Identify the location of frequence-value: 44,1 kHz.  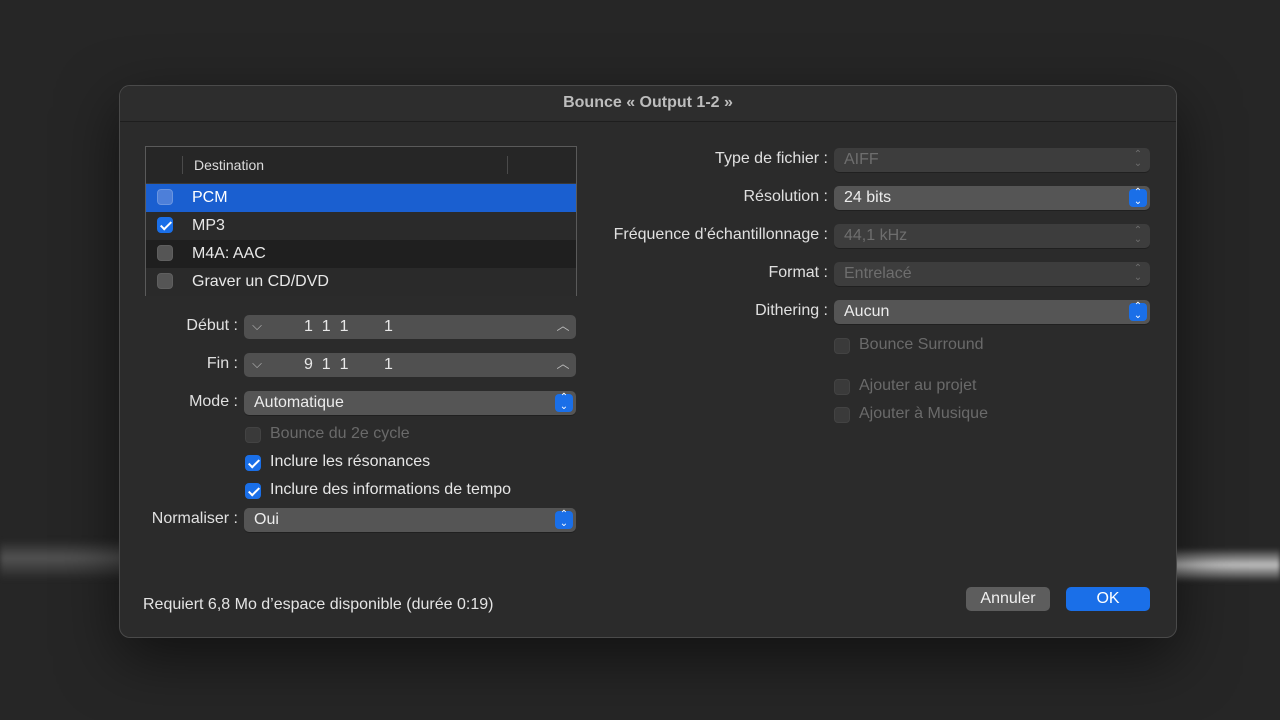
(876, 235).